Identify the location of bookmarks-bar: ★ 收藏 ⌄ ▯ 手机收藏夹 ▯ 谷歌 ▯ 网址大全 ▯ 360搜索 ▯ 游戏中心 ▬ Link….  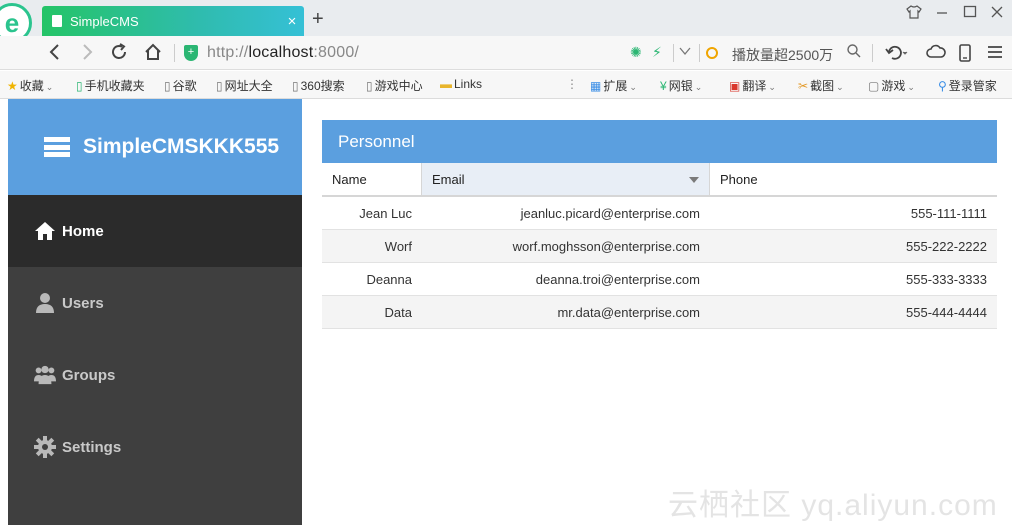
(506, 85).